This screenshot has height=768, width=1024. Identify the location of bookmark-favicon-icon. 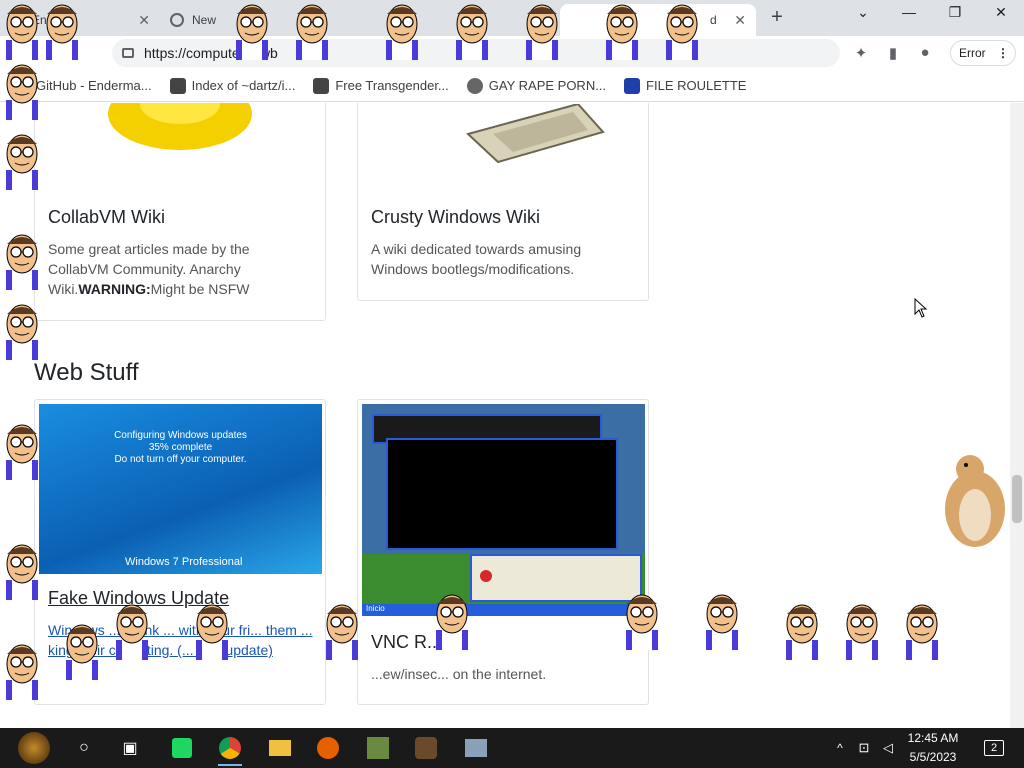
(177, 85).